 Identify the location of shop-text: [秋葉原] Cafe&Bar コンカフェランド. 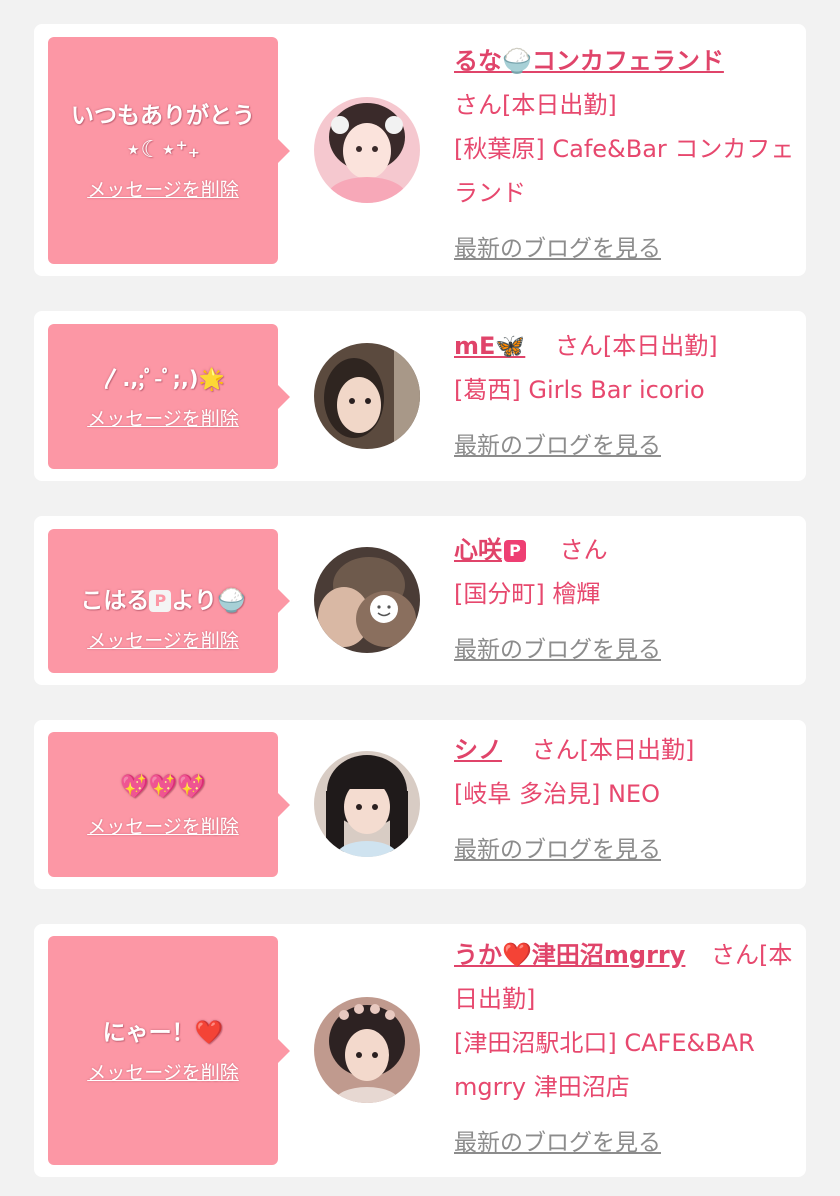
(624, 171).